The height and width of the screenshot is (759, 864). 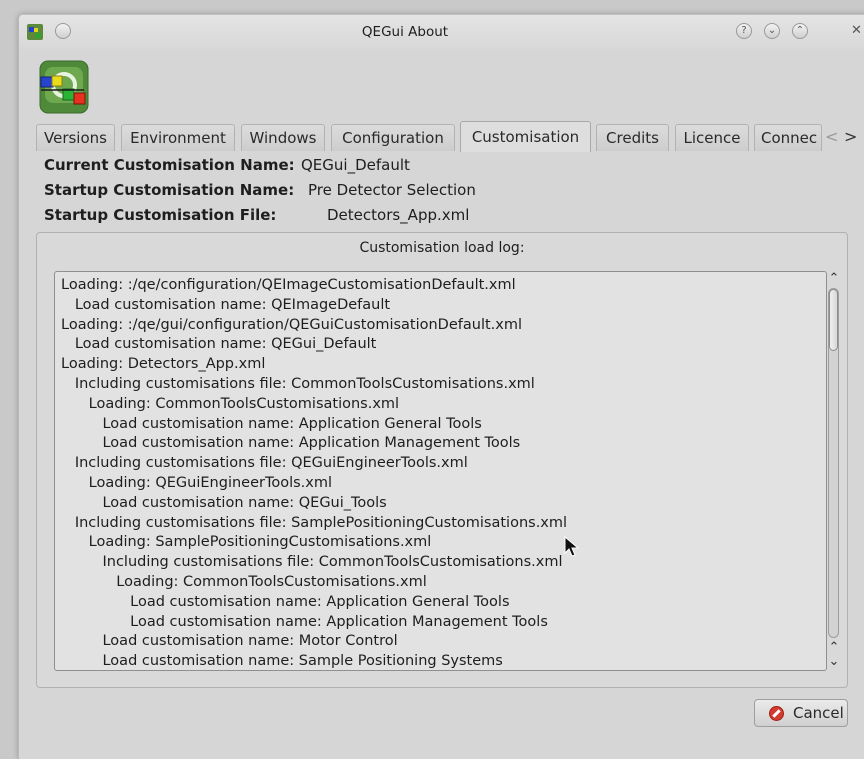 What do you see at coordinates (283, 137) in the screenshot?
I see `tab-windows: Windows` at bounding box center [283, 137].